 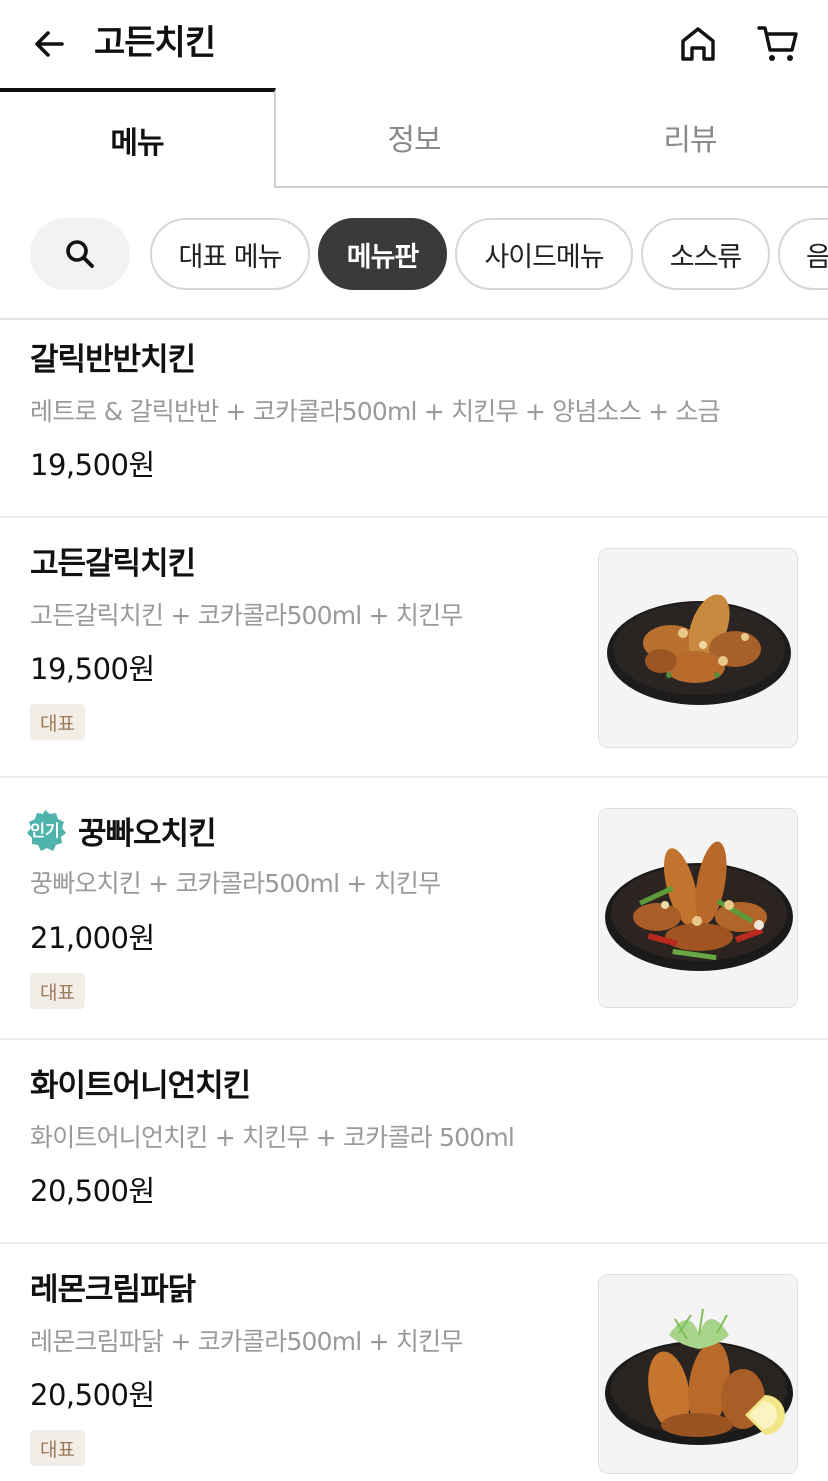 I want to click on menu-item-name: 화이트어니언치킨, so click(x=140, y=1086).